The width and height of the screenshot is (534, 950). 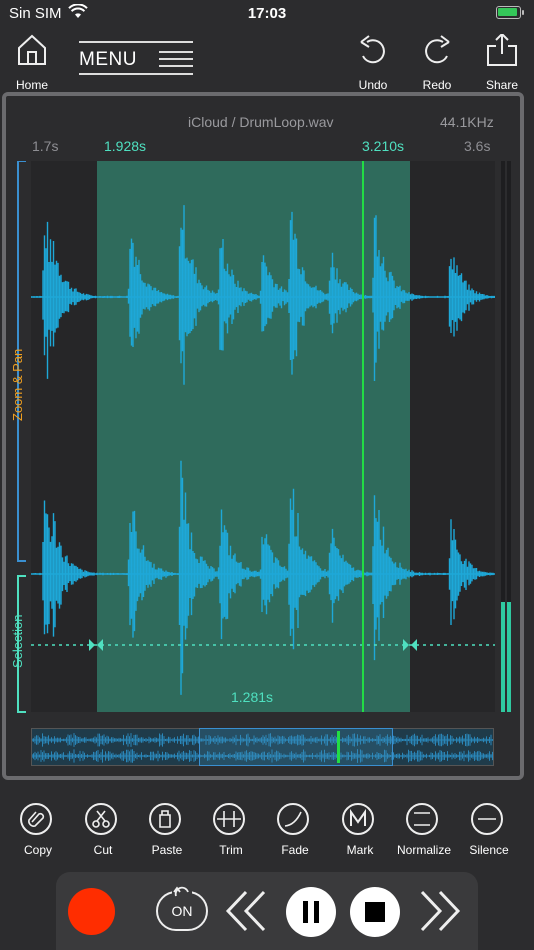 I want to click on paperclip-icon, so click(x=36, y=819).